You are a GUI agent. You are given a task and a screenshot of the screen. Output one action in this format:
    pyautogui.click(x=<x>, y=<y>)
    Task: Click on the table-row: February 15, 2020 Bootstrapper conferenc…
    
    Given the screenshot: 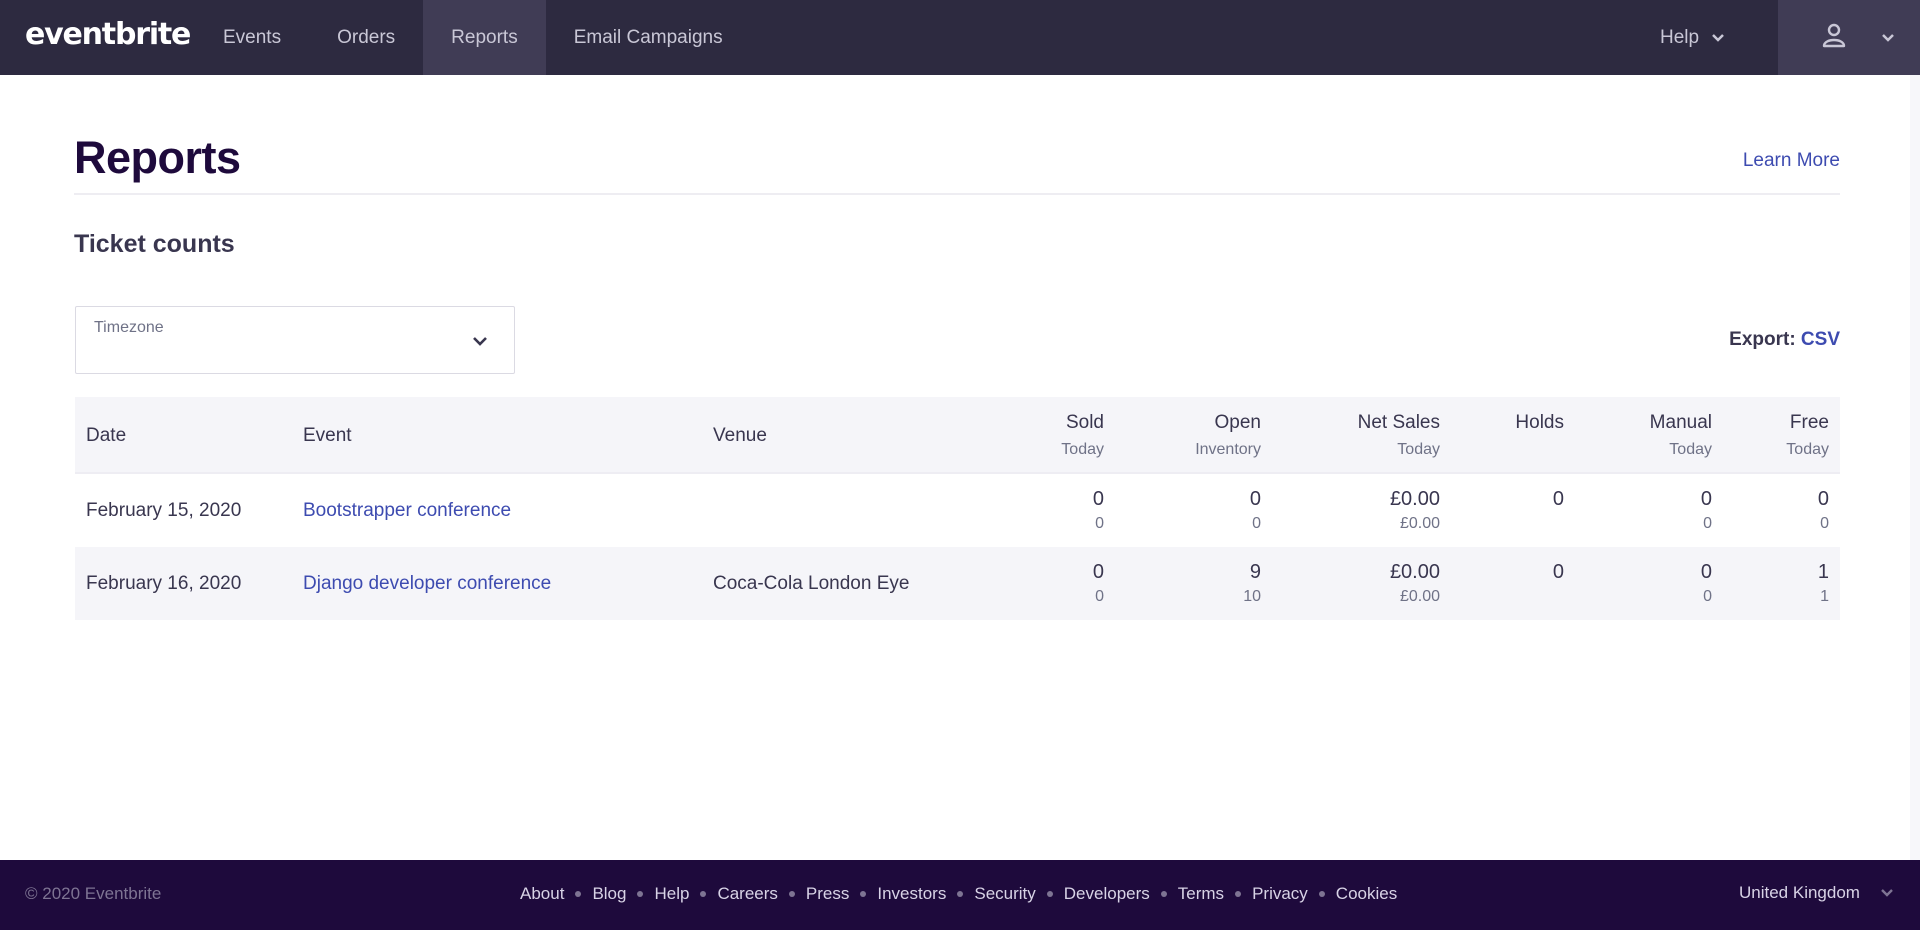 What is the action you would take?
    pyautogui.click(x=957, y=510)
    